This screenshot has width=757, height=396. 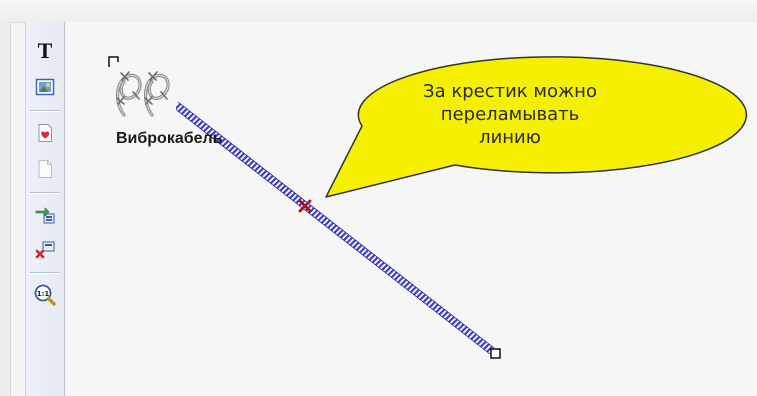 I want to click on callout-line: переламывать, so click(x=510, y=114).